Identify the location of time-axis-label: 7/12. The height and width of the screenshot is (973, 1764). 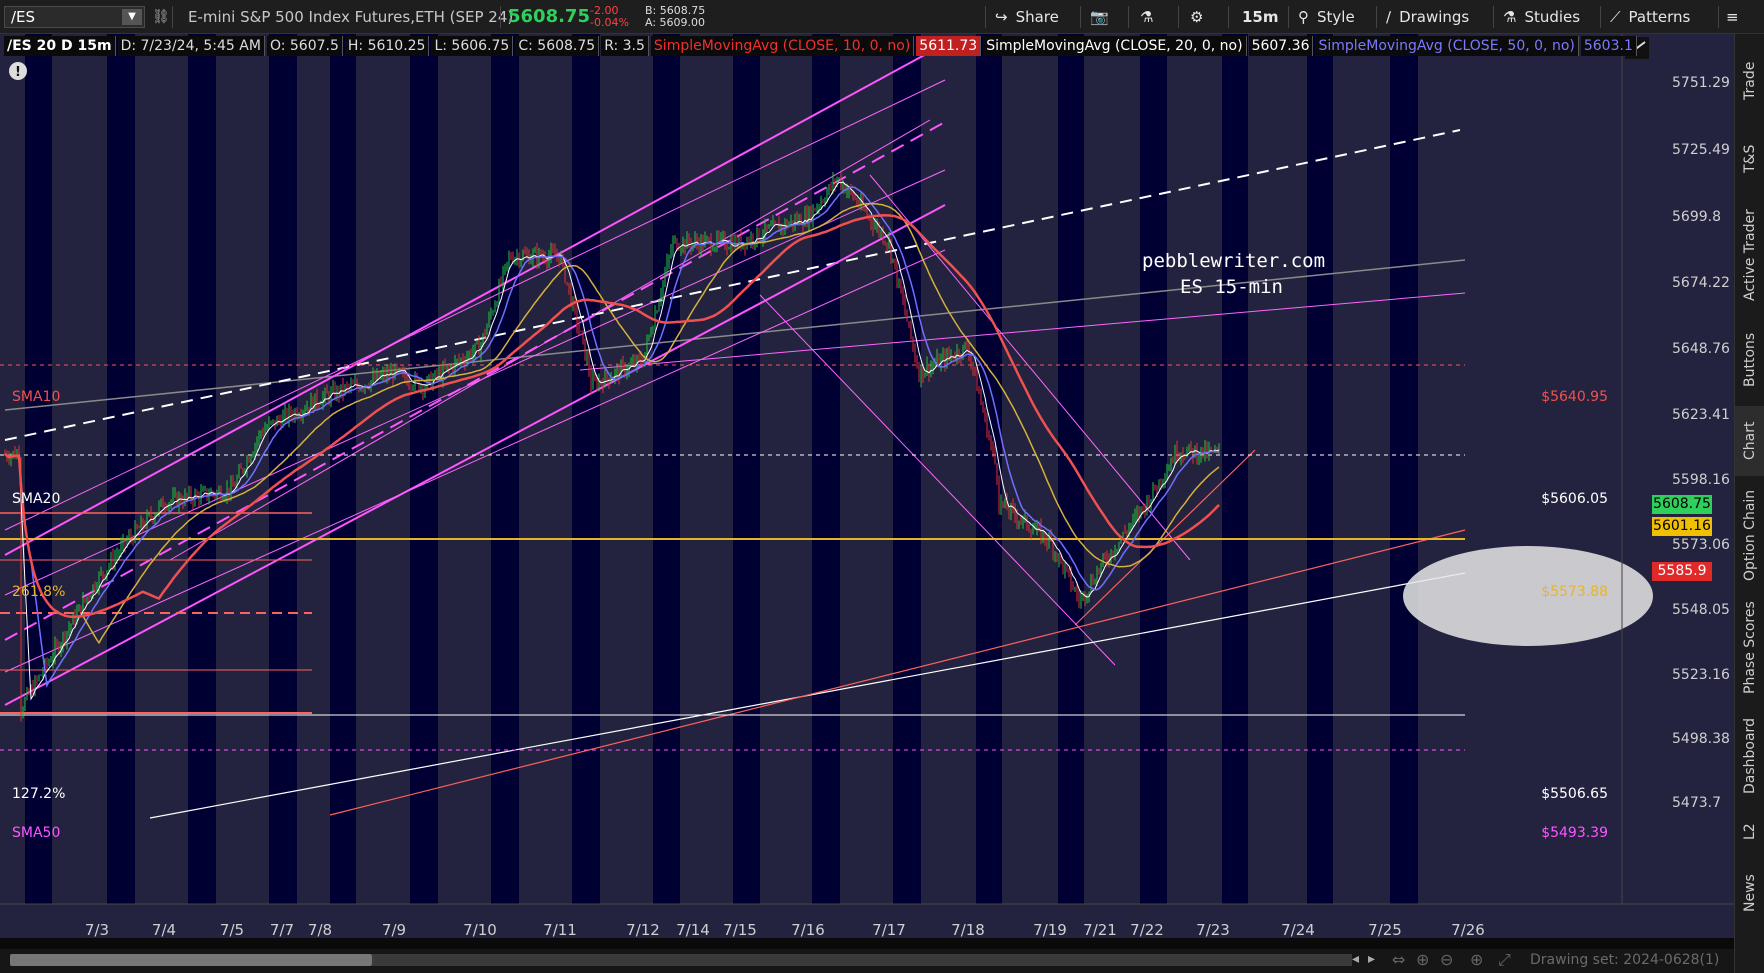
(643, 930).